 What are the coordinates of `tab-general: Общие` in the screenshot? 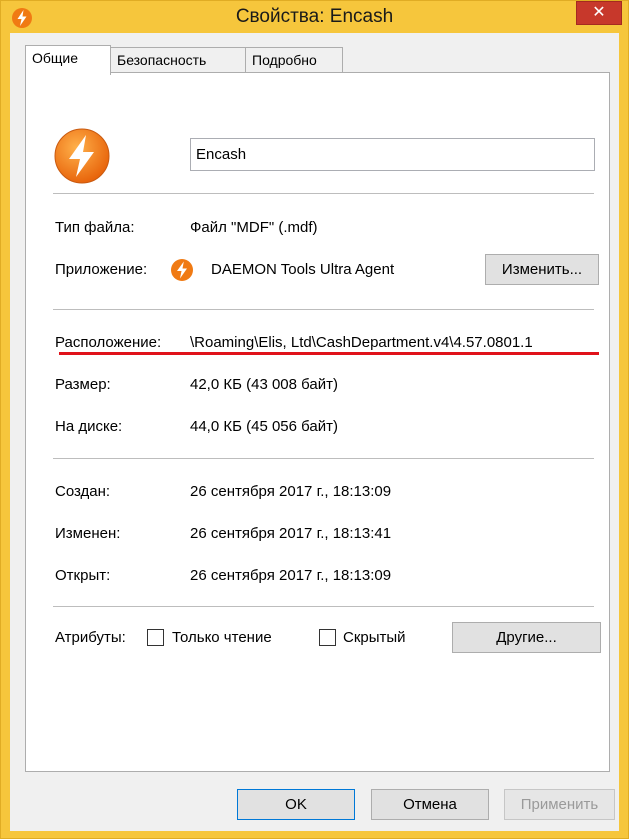 It's located at (68, 60).